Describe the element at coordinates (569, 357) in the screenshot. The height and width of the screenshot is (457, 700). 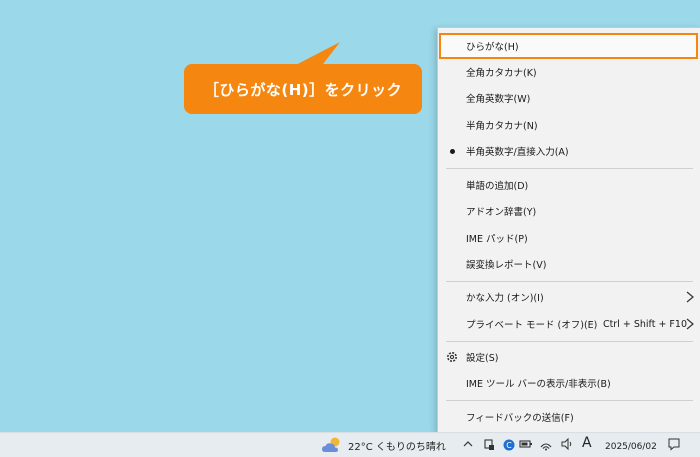
I see `menu-item-settings: 設定(S)` at that location.